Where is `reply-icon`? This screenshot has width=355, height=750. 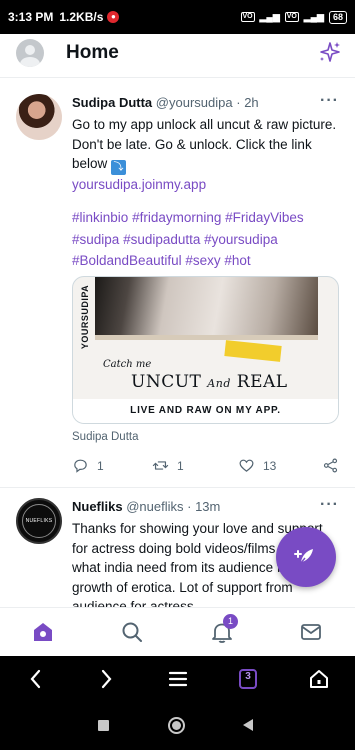 reply-icon is located at coordinates (80, 466).